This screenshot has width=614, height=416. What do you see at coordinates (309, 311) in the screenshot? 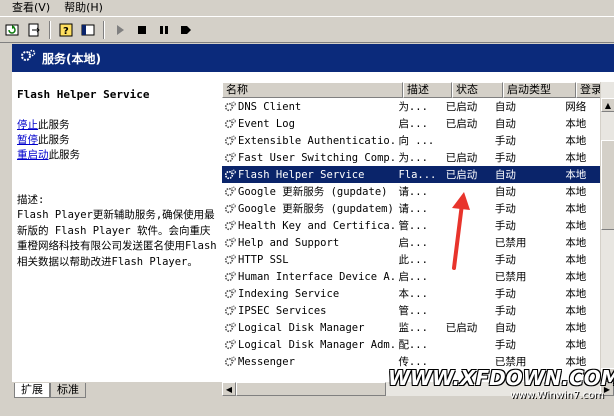
I see `service-name-cell: IPSEC Services` at bounding box center [309, 311].